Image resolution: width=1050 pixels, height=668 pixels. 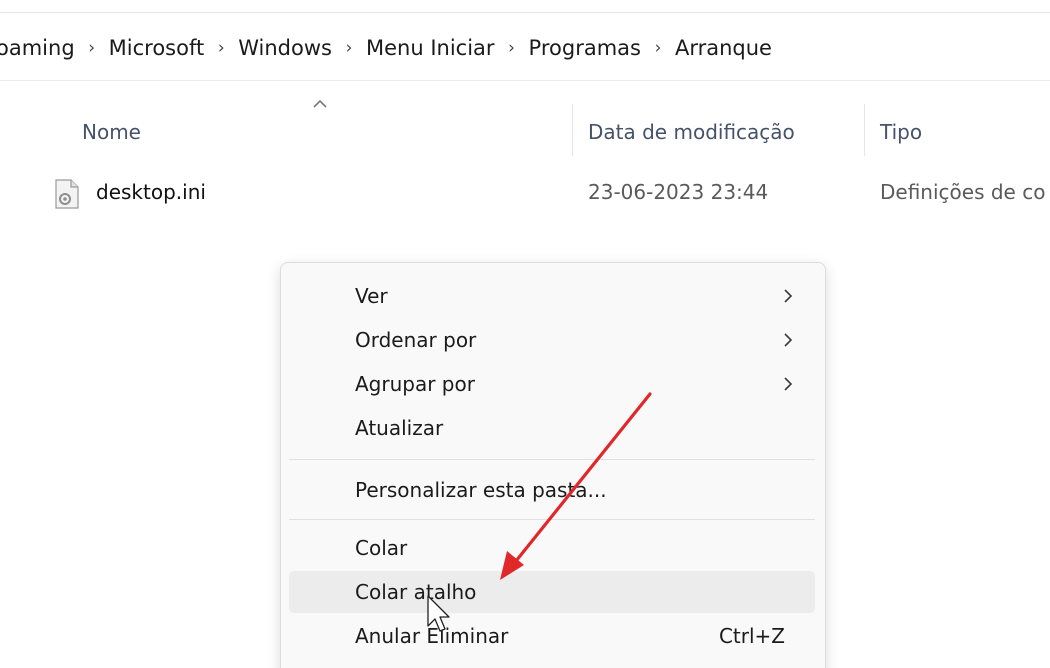 What do you see at coordinates (67, 194) in the screenshot?
I see `settings-file-icon` at bounding box center [67, 194].